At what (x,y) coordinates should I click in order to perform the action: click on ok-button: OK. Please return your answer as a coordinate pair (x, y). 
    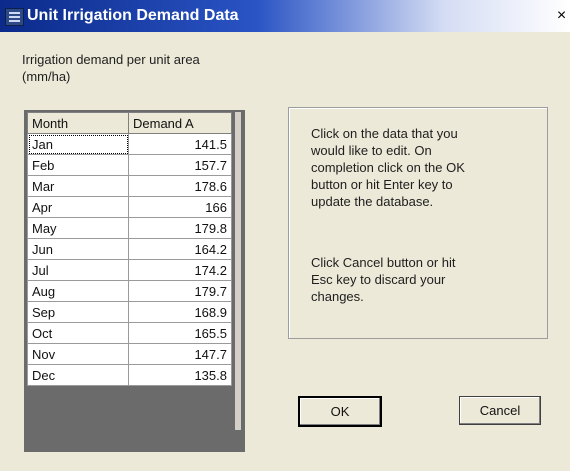
    Looking at the image, I should click on (340, 411).